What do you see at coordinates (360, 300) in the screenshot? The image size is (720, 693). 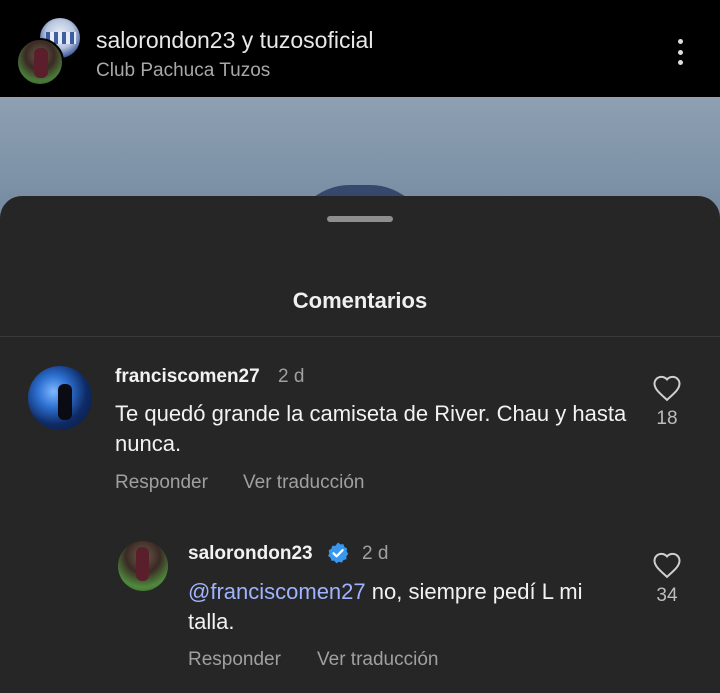 I see `sheet-title: Comentarios` at bounding box center [360, 300].